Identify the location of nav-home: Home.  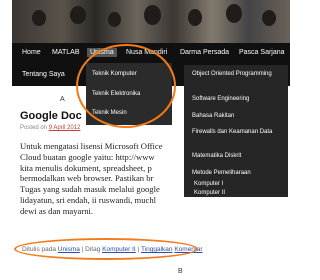
(31, 52).